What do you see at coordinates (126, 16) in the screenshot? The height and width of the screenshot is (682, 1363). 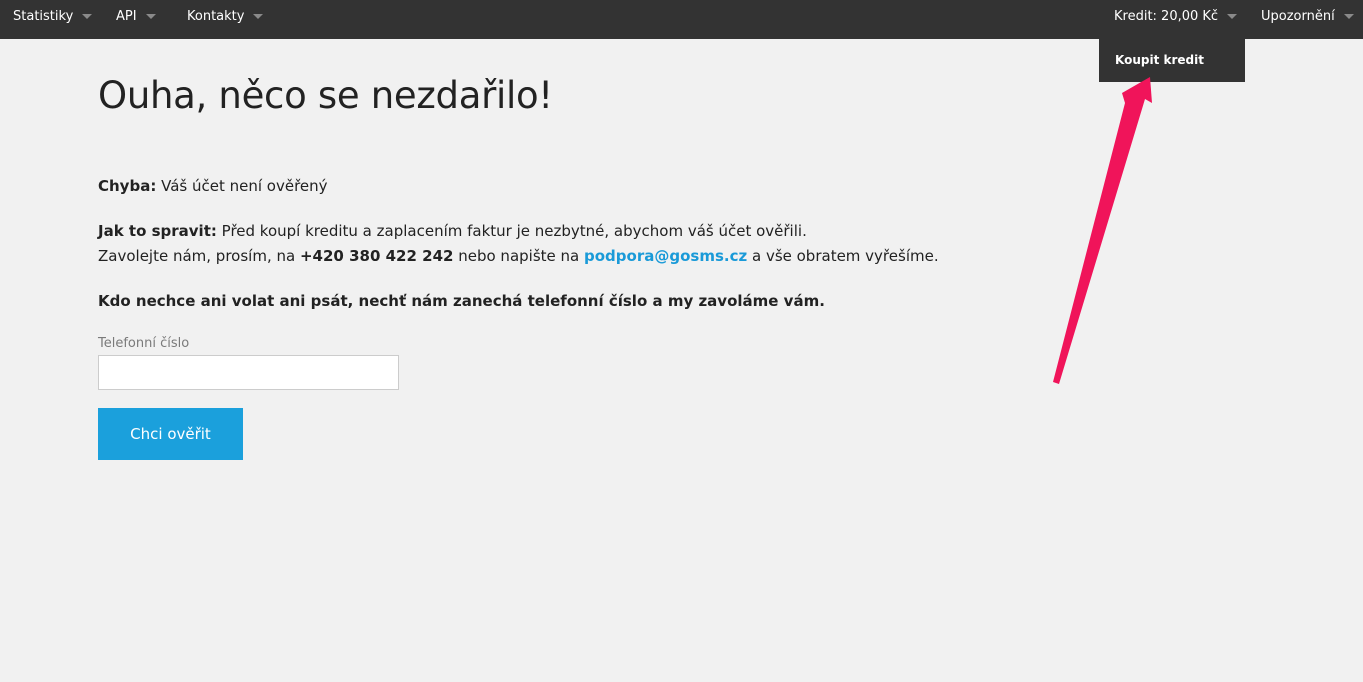 I see `nav-item-label: API` at bounding box center [126, 16].